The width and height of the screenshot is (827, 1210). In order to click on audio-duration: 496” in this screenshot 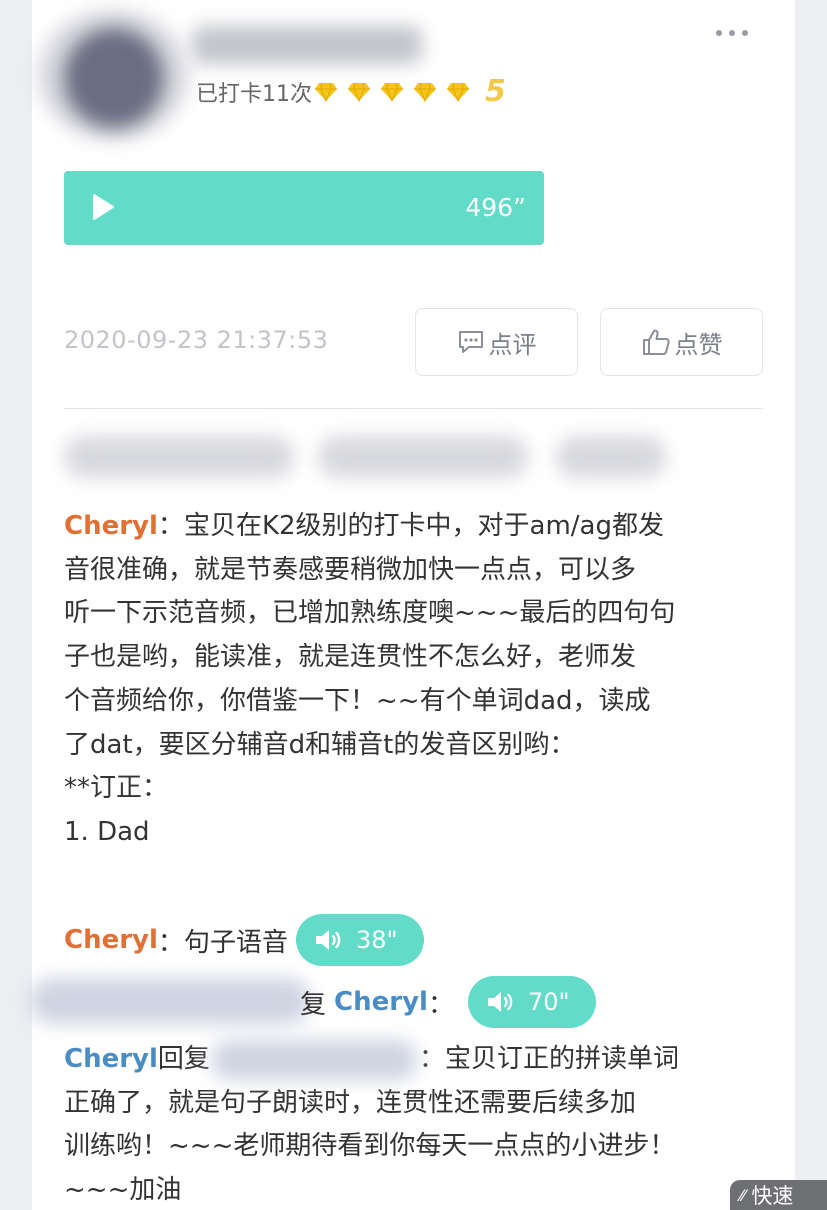, I will do `click(495, 207)`.